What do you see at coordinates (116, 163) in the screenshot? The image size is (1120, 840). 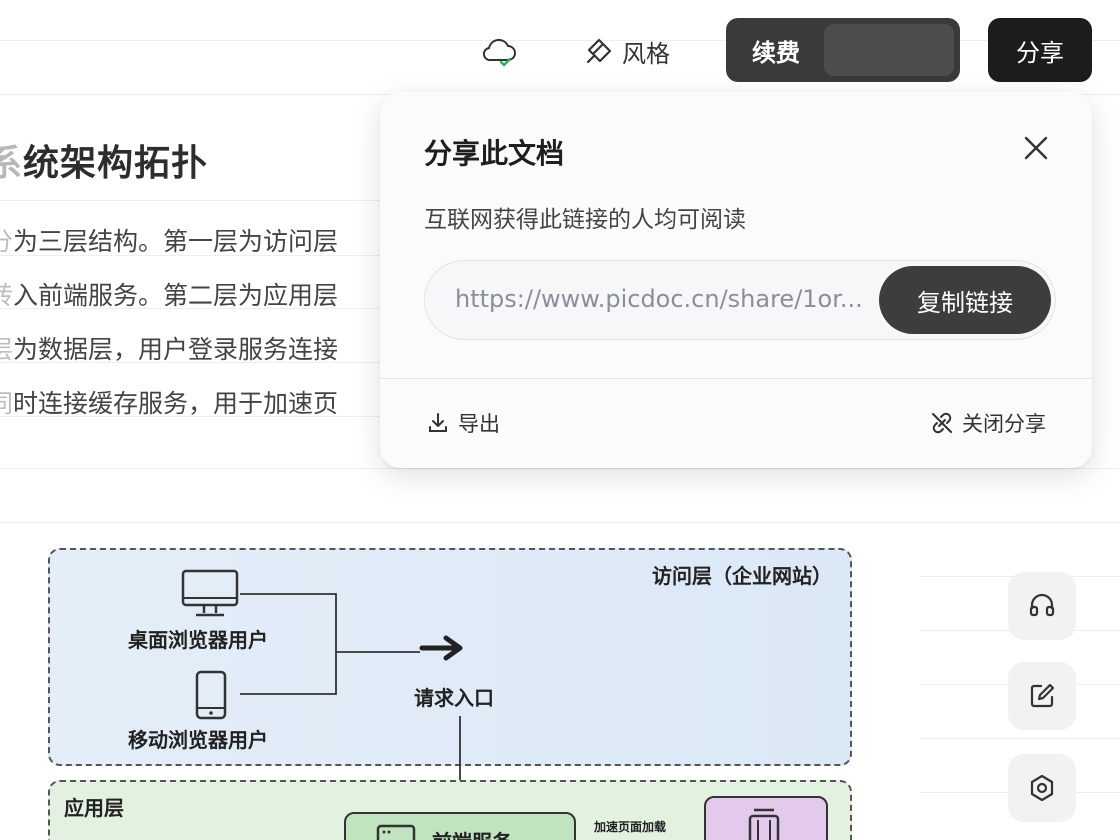 I see `page-title-text: 统架构拓扑` at bounding box center [116, 163].